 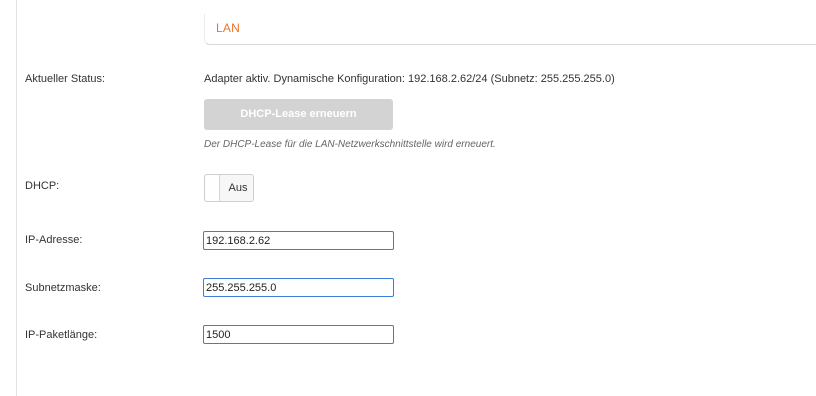 I want to click on dhcp-label: DHCP:, so click(x=42, y=186).